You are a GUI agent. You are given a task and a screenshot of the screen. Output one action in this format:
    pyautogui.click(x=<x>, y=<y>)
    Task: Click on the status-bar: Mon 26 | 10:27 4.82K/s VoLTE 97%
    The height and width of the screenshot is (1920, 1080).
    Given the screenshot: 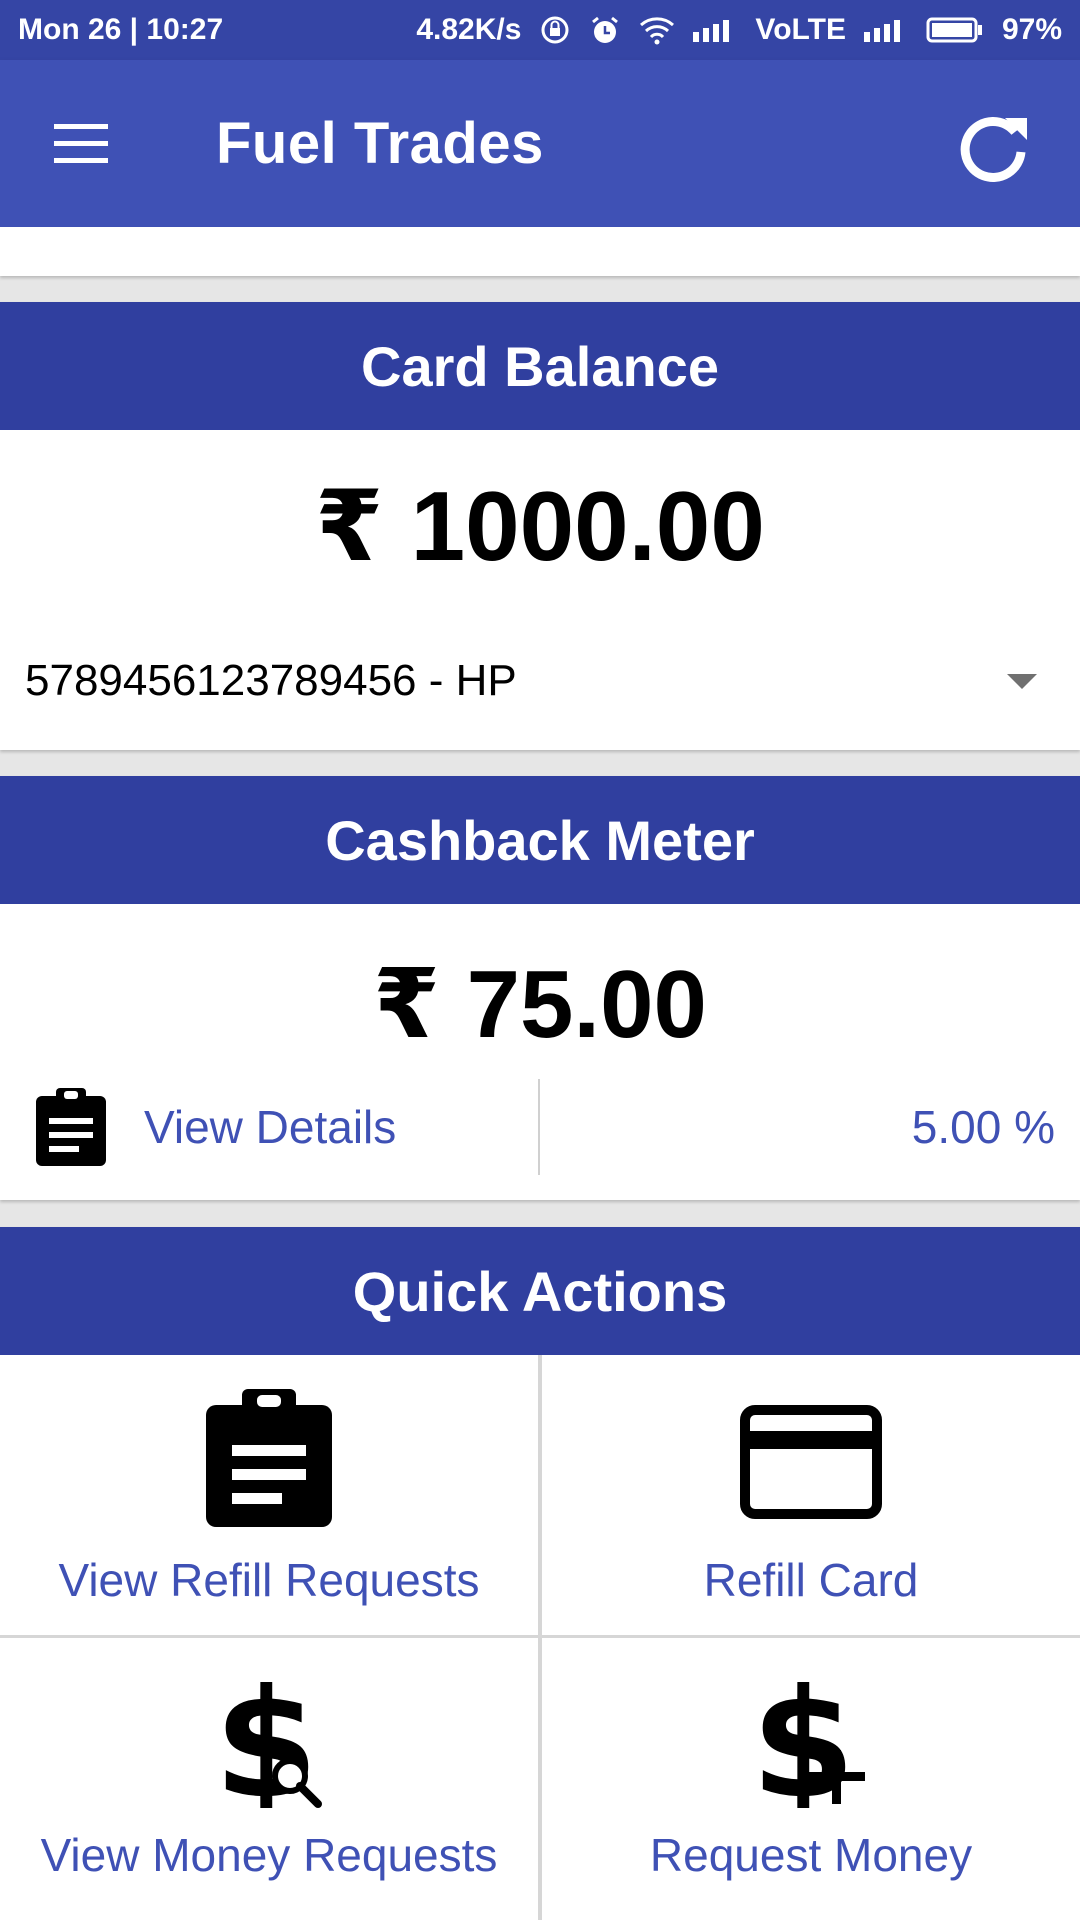 What is the action you would take?
    pyautogui.click(x=540, y=30)
    